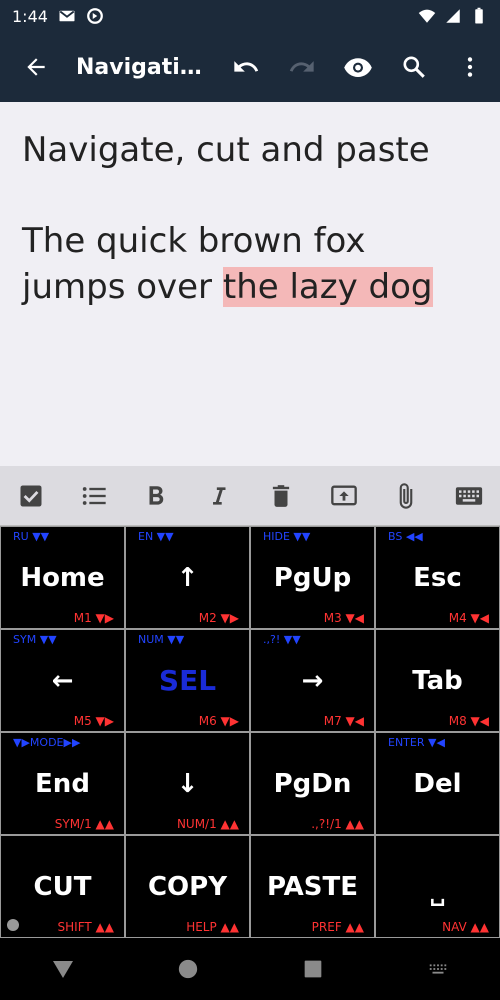  I want to click on arrow-down-icon: ↓, so click(187, 783).